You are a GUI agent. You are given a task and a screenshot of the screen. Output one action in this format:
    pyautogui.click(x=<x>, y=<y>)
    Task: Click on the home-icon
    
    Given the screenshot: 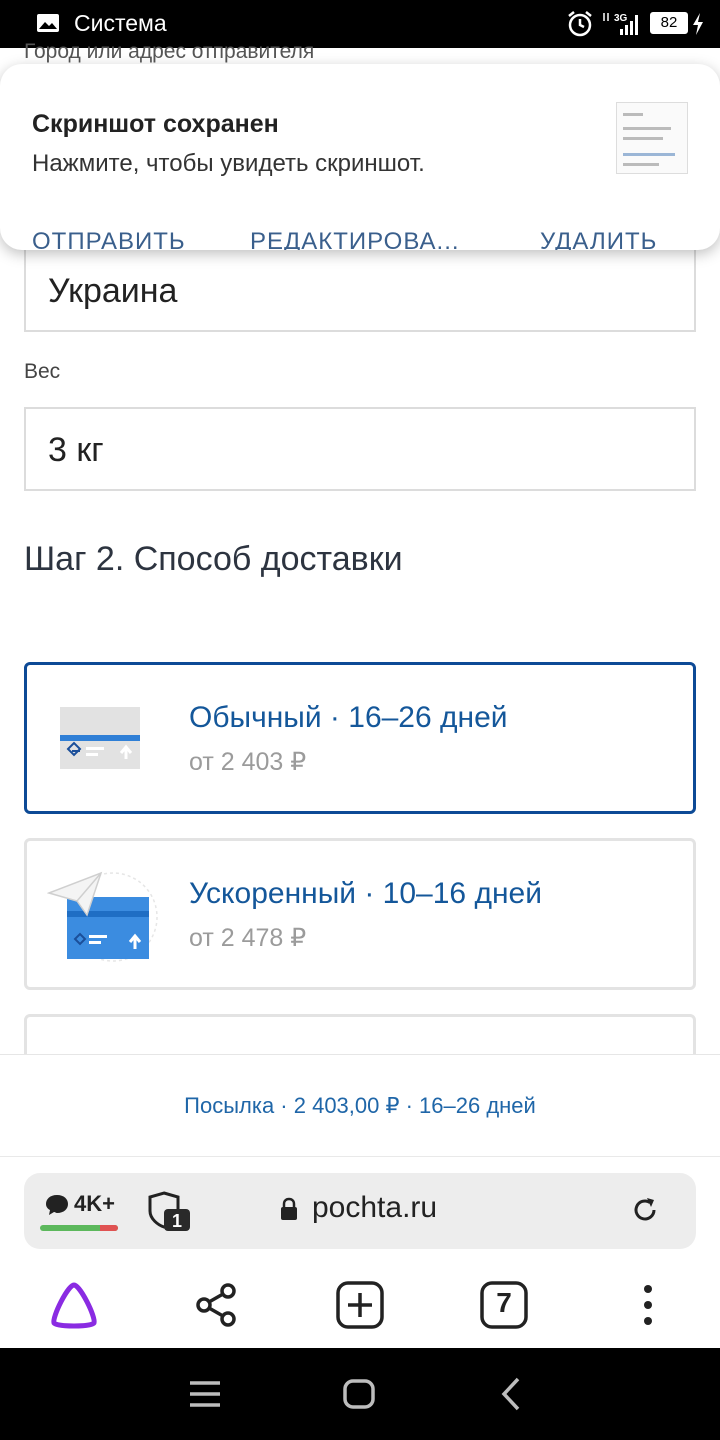 What is the action you would take?
    pyautogui.click(x=359, y=1394)
    